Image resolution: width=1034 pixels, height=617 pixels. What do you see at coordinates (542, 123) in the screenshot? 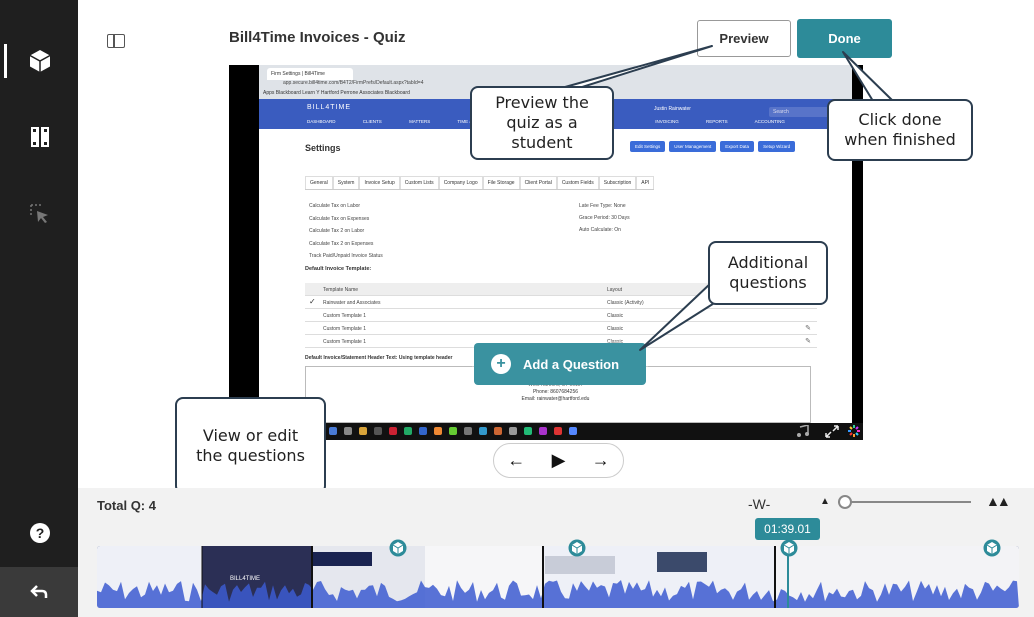
I see `preview-callout: Preview the quiz as a student` at bounding box center [542, 123].